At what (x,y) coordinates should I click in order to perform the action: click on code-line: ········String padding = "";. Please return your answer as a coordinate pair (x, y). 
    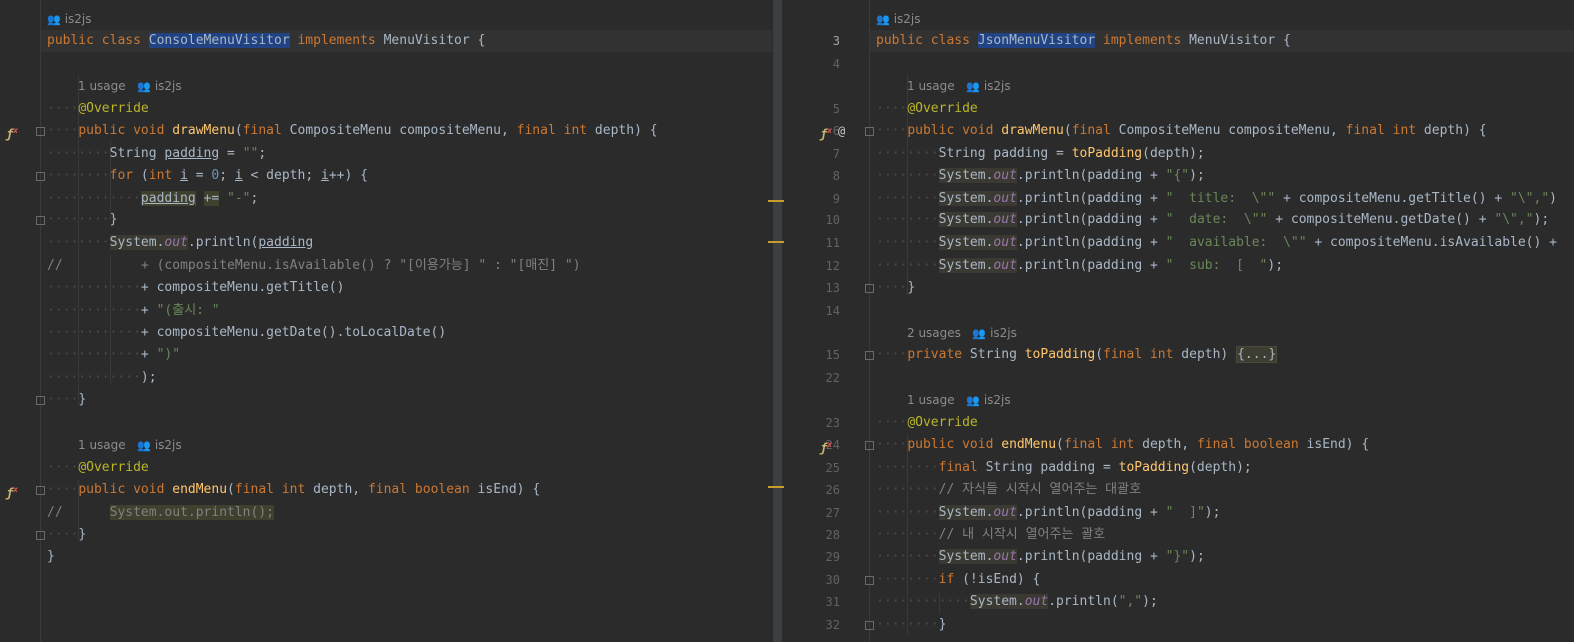
    Looking at the image, I should click on (157, 153).